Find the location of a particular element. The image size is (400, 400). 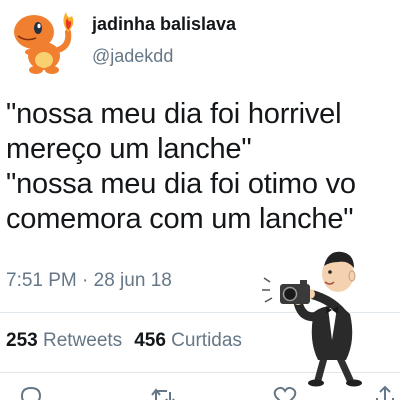

tweet-stats: 253 Retweets 456 Curtidas is located at coordinates (124, 341).